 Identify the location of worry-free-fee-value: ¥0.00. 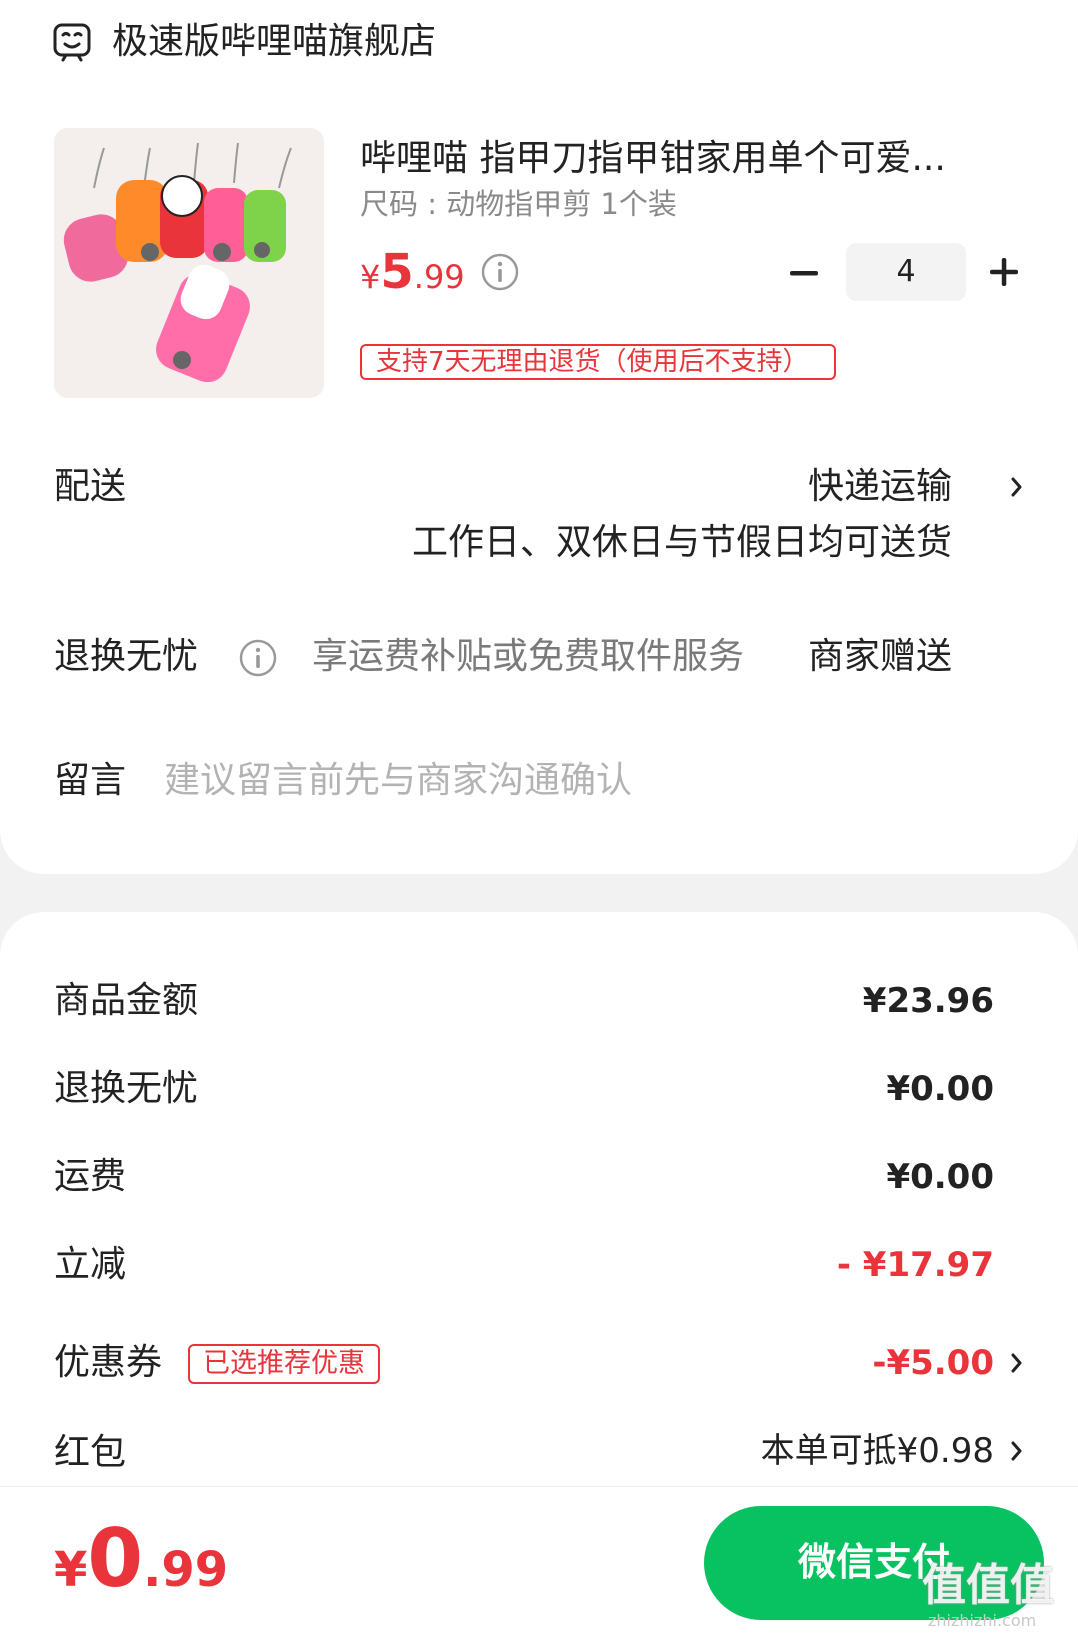
(940, 1089).